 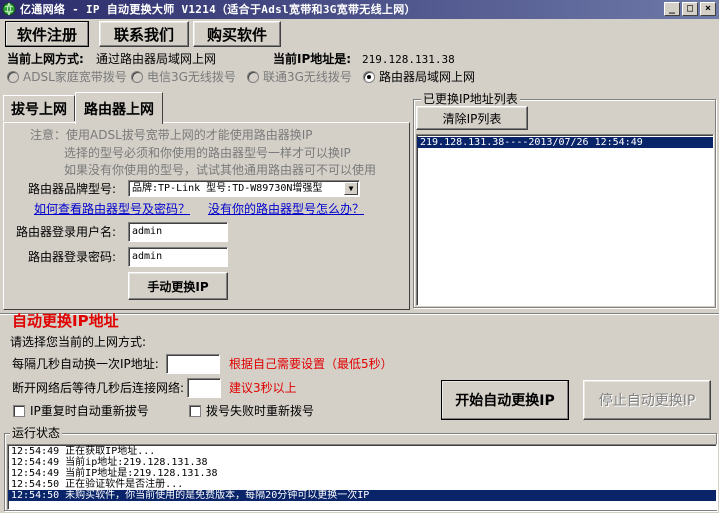 I want to click on router-password-label: 路由器登录密码:, so click(x=72, y=257).